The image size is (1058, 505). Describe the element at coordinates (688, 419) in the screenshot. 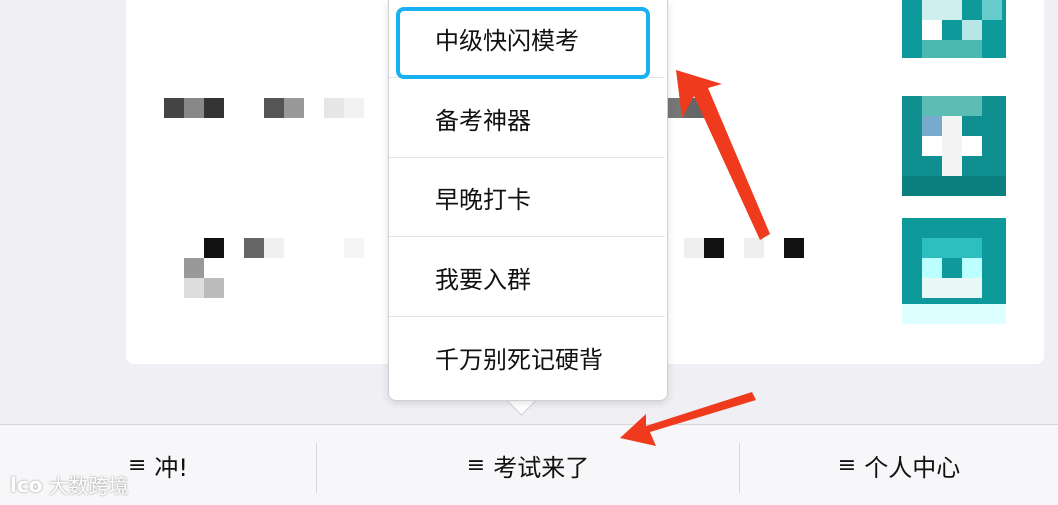

I see `annotation-arrow-down-icon` at that location.